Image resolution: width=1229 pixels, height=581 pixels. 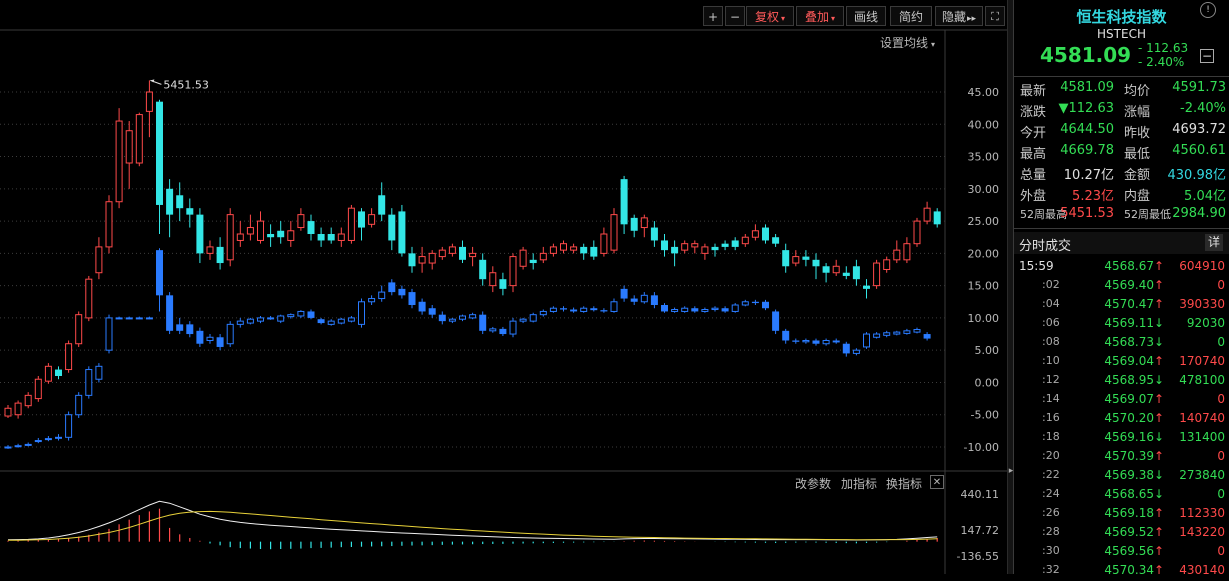 I want to click on y-tick-label: 40.00, so click(x=984, y=124).